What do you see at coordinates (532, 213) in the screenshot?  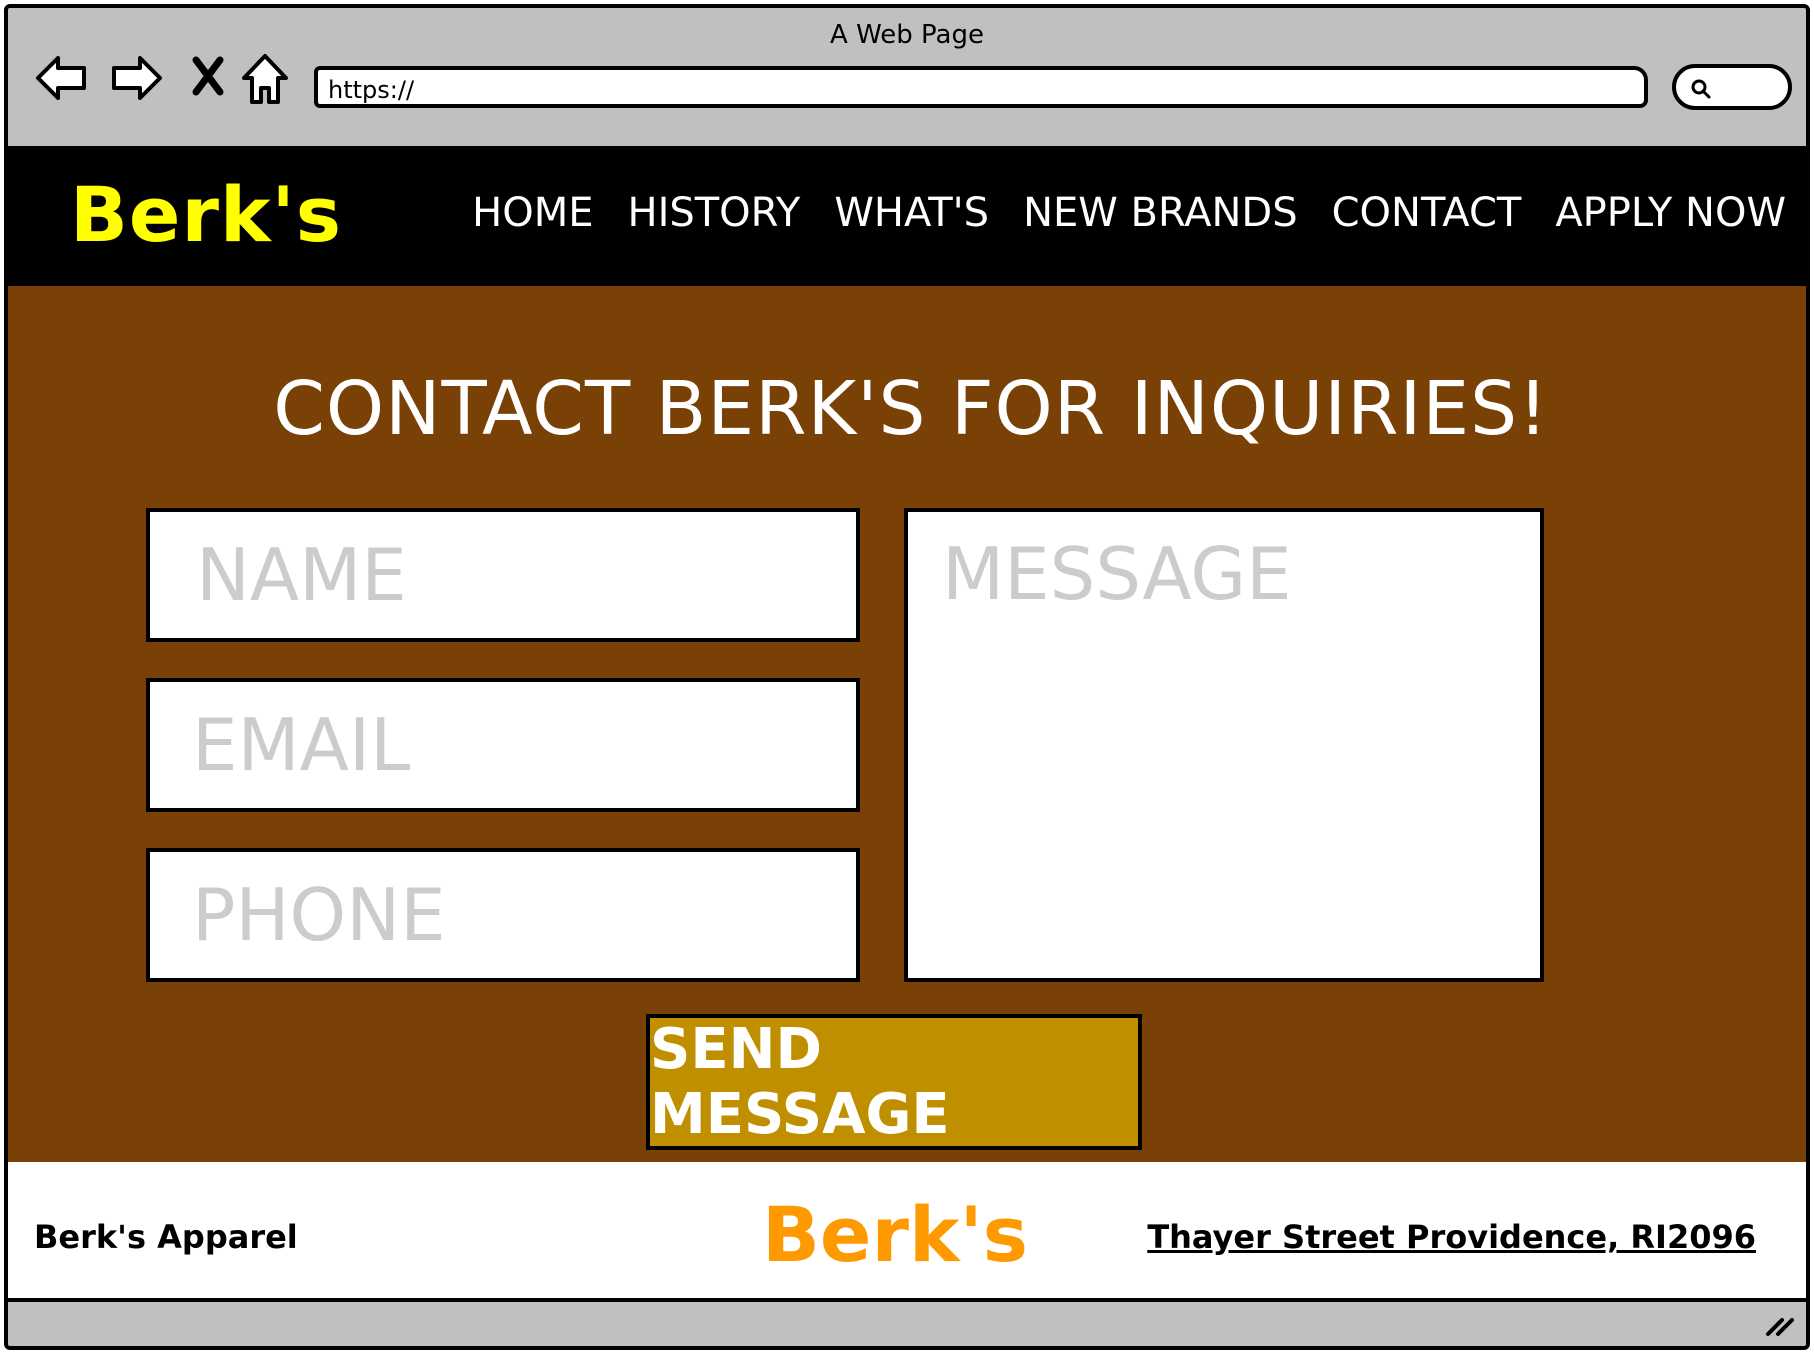 I see `nav-link-home: HOME` at bounding box center [532, 213].